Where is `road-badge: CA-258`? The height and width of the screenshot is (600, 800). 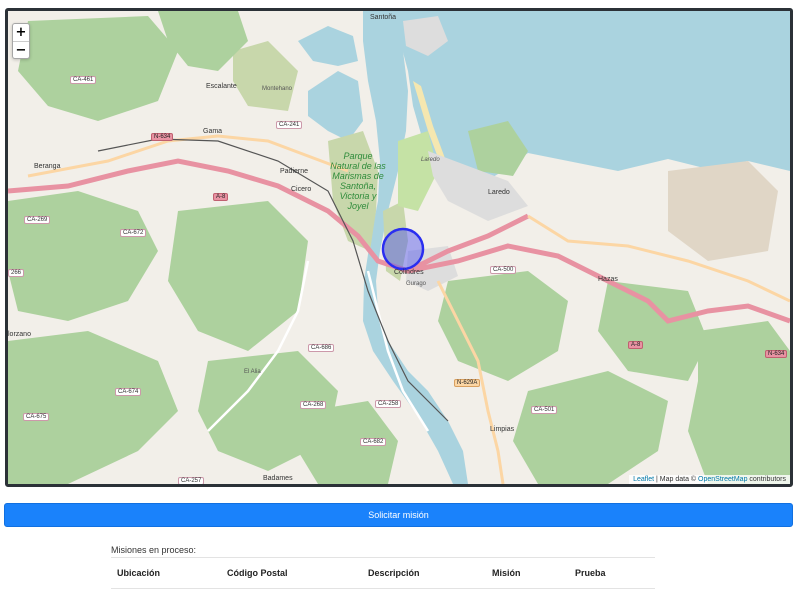
road-badge: CA-258 is located at coordinates (388, 404).